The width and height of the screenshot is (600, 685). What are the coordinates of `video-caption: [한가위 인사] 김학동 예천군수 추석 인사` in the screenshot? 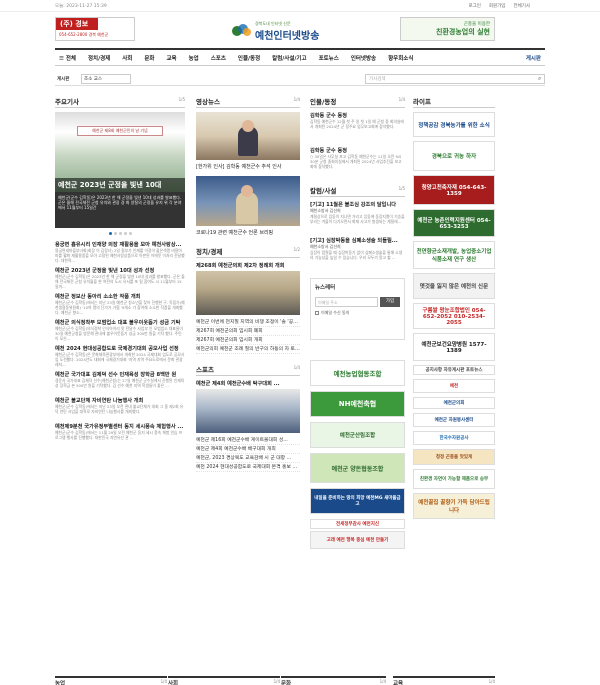 It's located at (248, 166).